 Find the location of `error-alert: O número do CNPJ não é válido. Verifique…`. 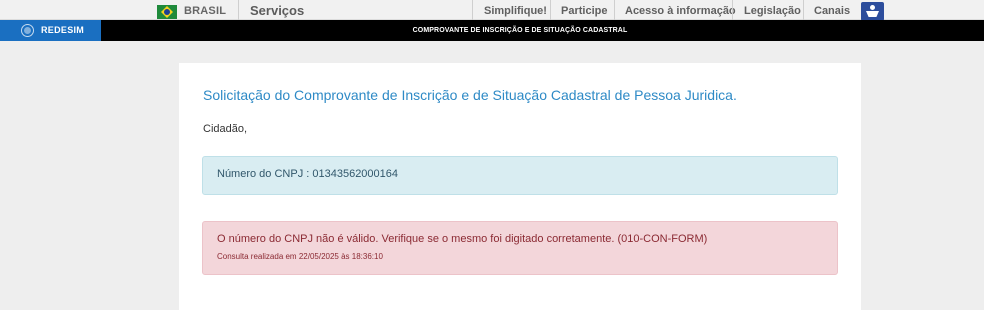

error-alert: O número do CNPJ não é válido. Verifique… is located at coordinates (520, 248).